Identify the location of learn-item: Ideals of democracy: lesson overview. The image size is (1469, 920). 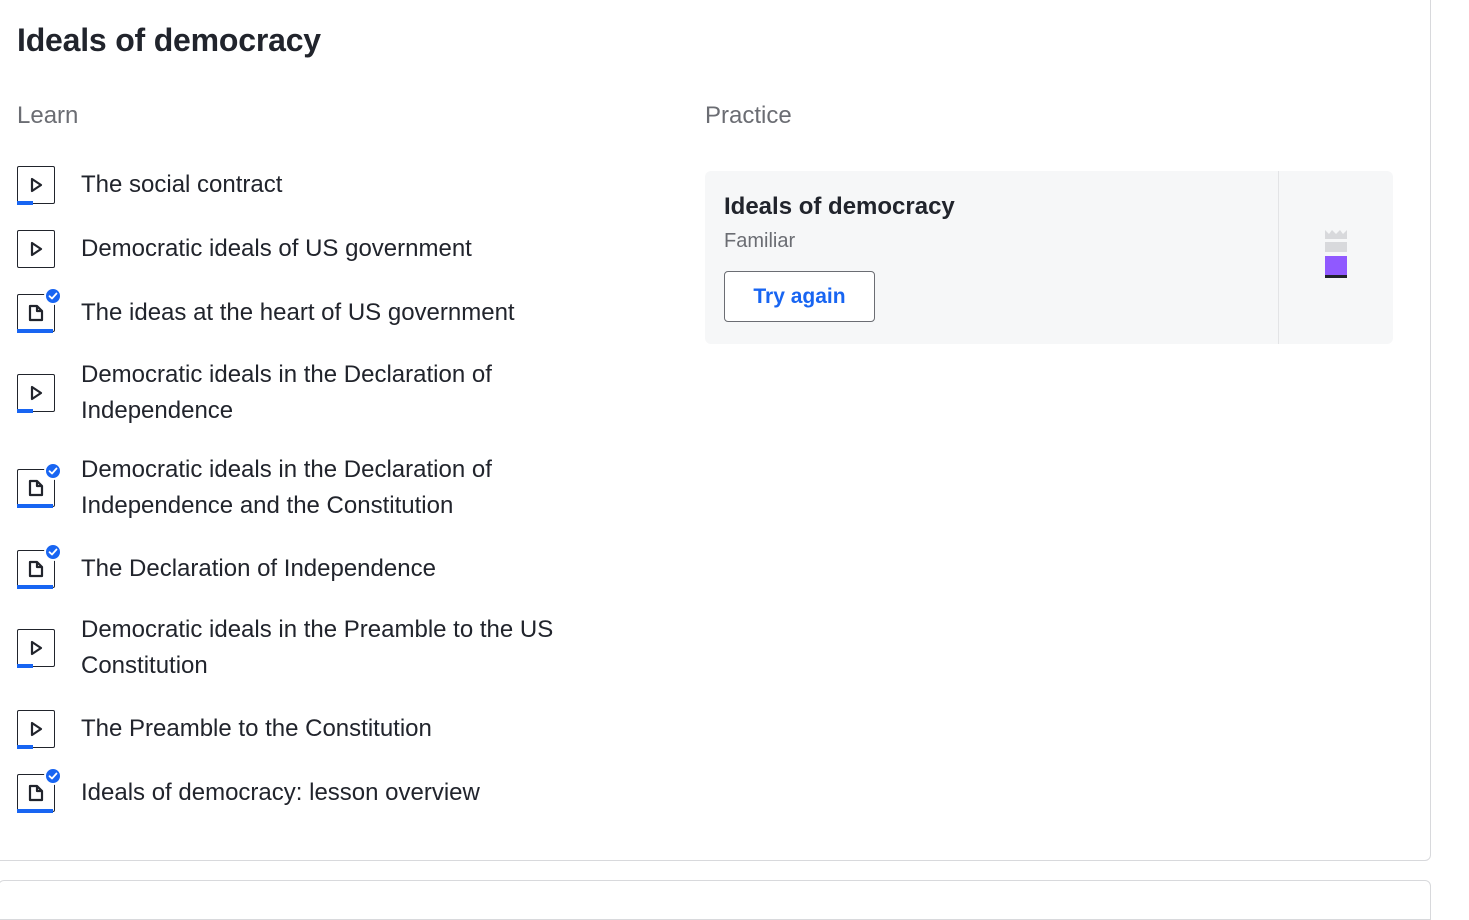
(308, 790).